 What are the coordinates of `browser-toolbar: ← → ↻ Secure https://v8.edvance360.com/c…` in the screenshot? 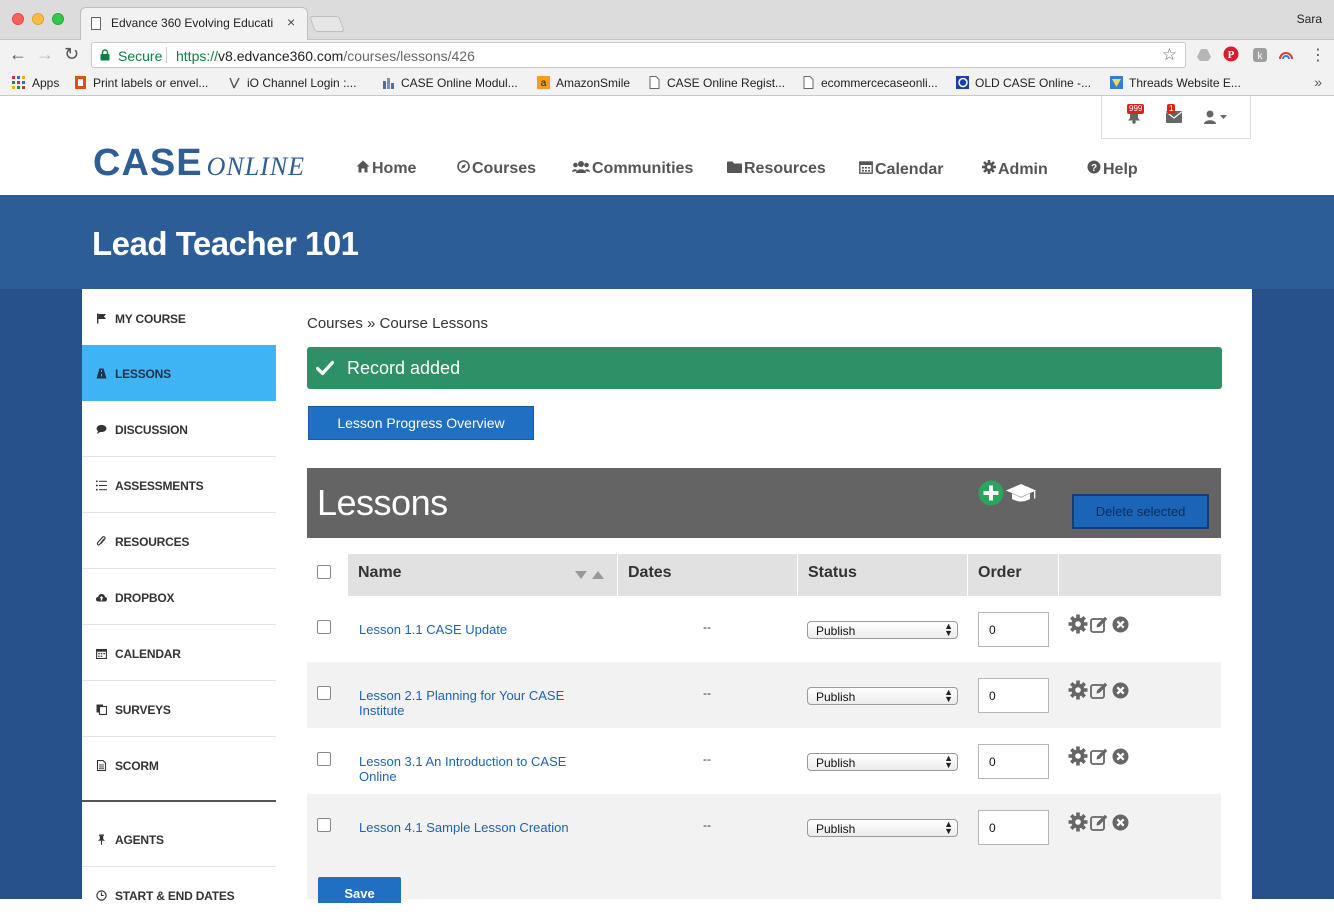 It's located at (667, 55).